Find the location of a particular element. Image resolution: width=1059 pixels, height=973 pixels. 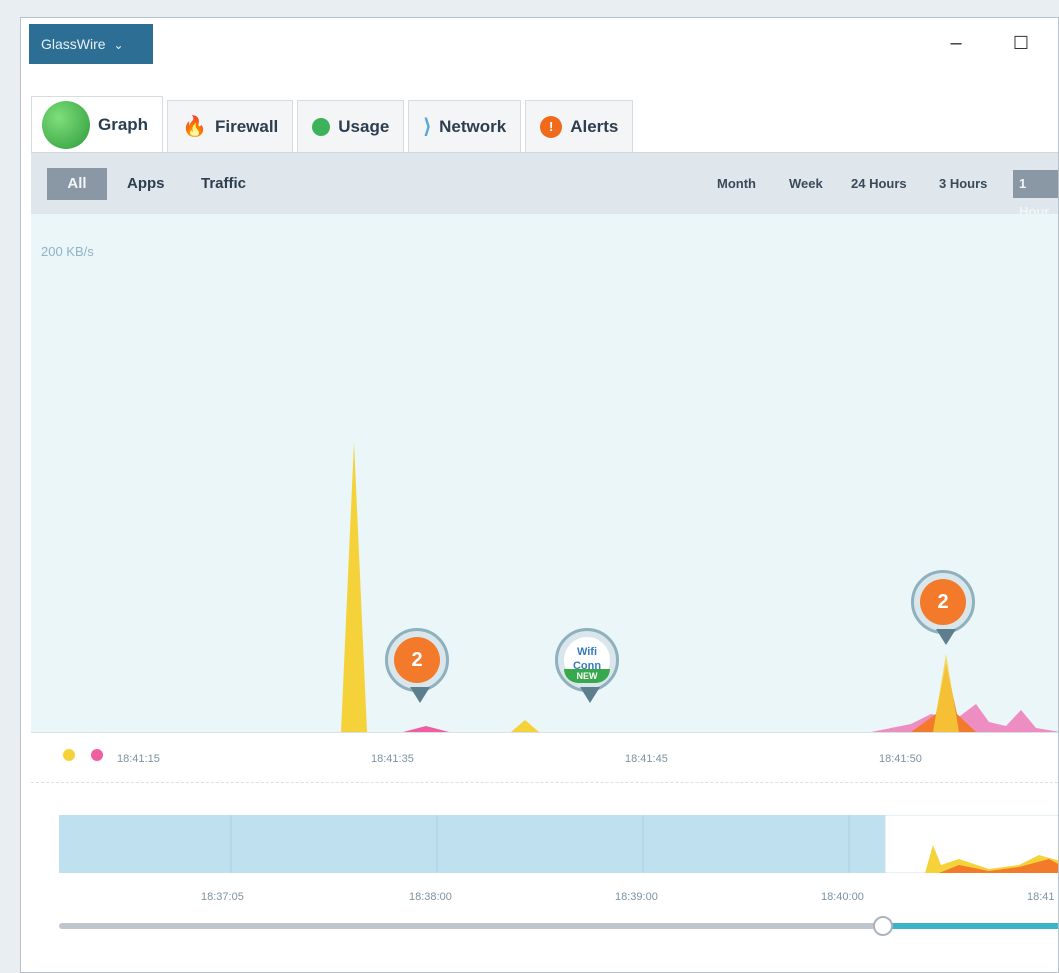

app-event-marker: Wifi Conn NEW is located at coordinates (587, 665).